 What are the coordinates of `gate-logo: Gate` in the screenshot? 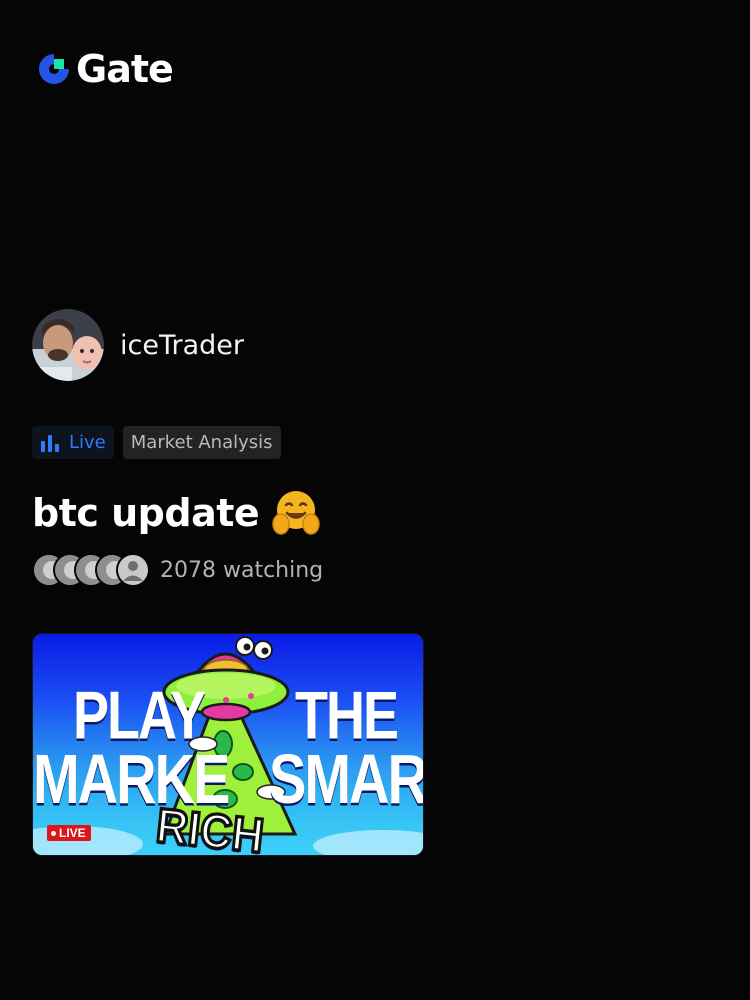 It's located at (105, 69).